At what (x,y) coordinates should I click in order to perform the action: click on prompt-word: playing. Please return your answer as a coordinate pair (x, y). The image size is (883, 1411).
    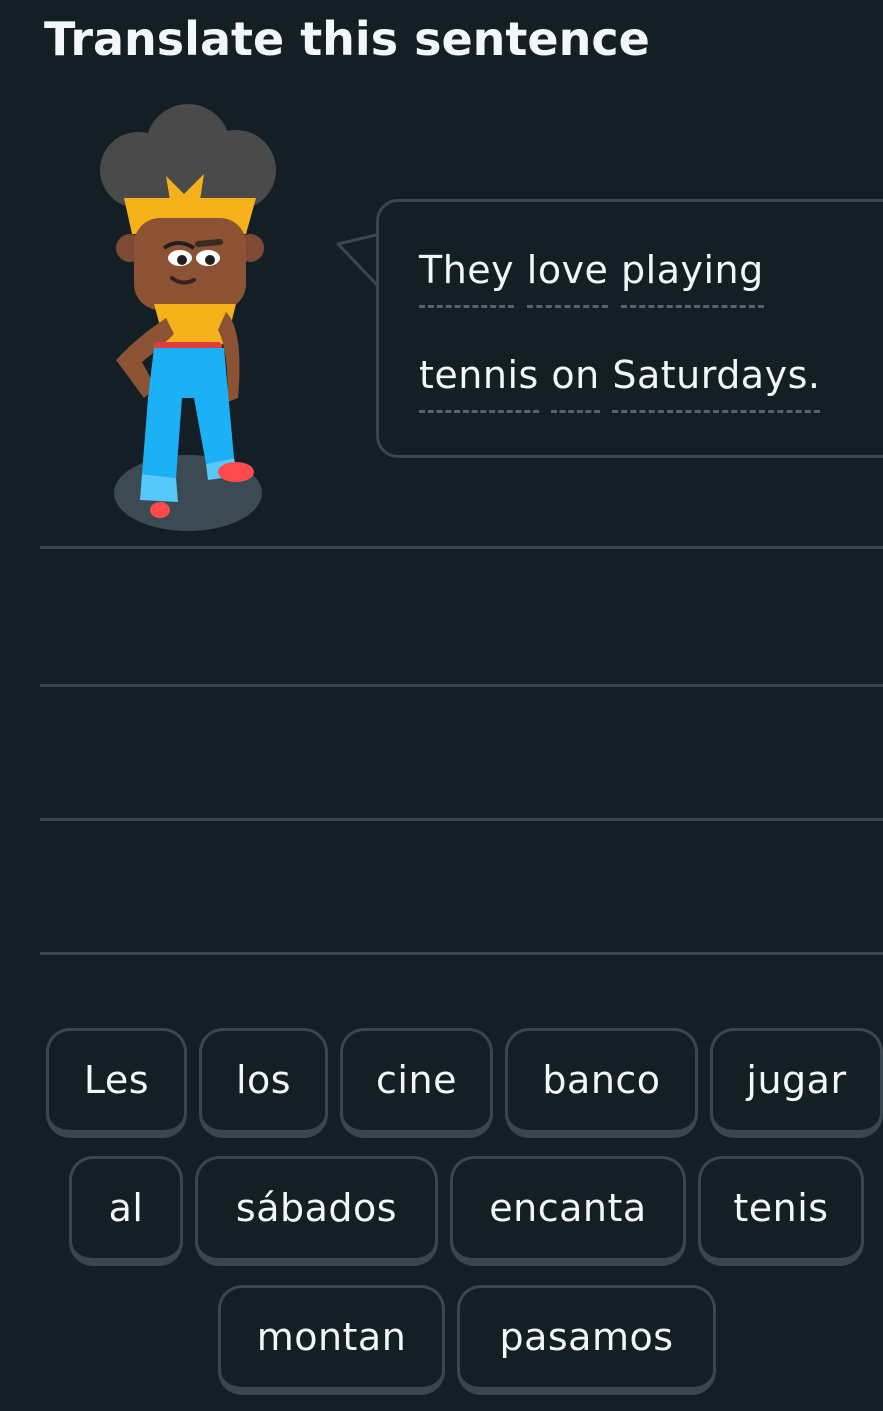
    Looking at the image, I should click on (692, 276).